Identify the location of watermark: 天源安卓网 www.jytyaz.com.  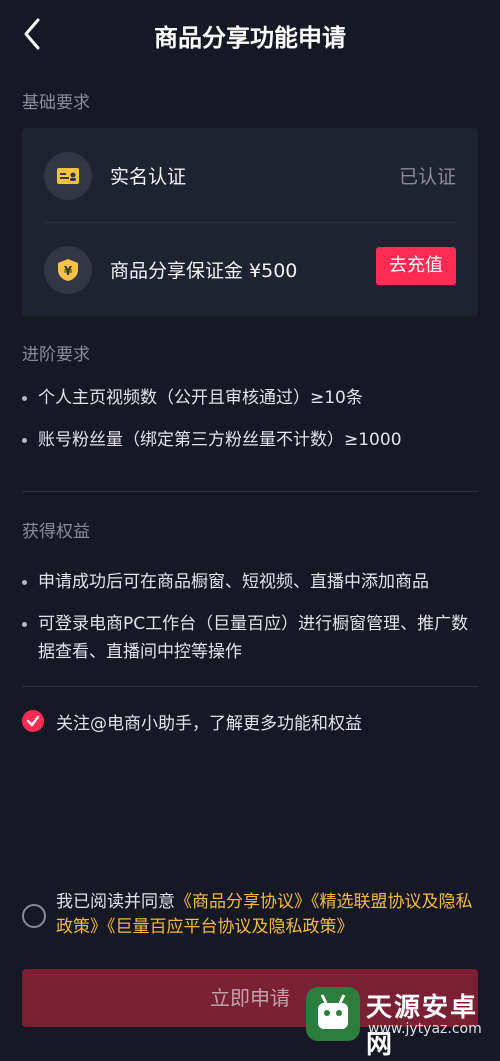
(400, 1019).